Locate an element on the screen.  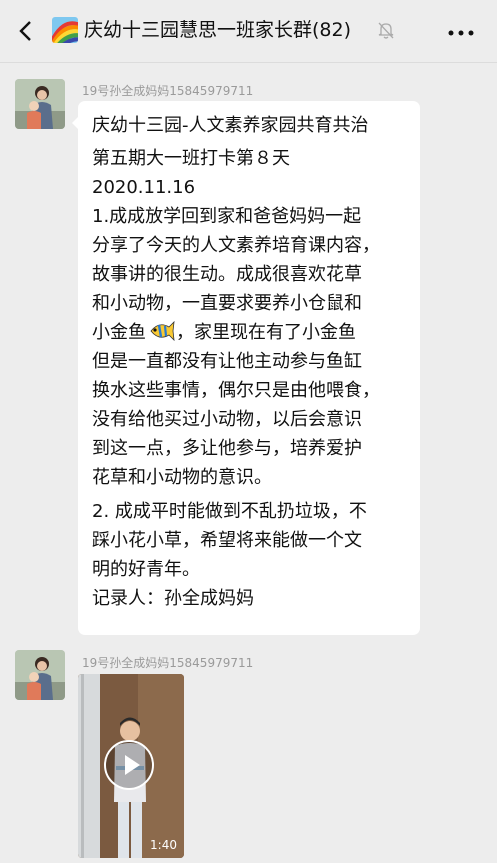
message-line: 花草和小动物的意识。 is located at coordinates (182, 477).